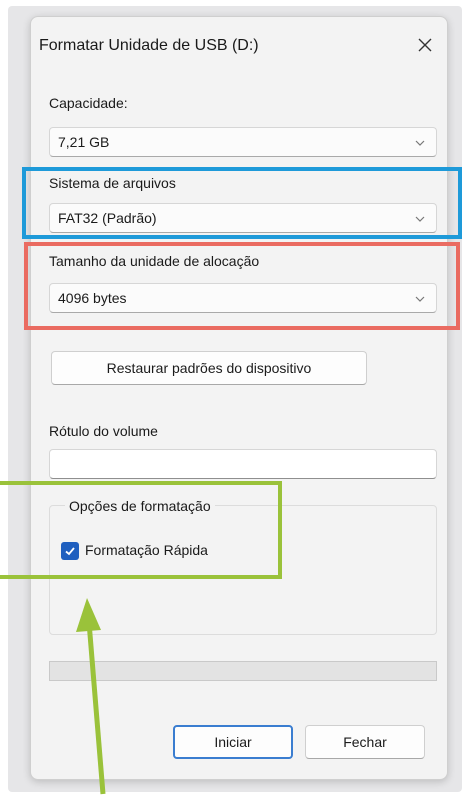 This screenshot has height=796, width=470. Describe the element at coordinates (233, 742) in the screenshot. I see `start-button: Iniciar` at that location.